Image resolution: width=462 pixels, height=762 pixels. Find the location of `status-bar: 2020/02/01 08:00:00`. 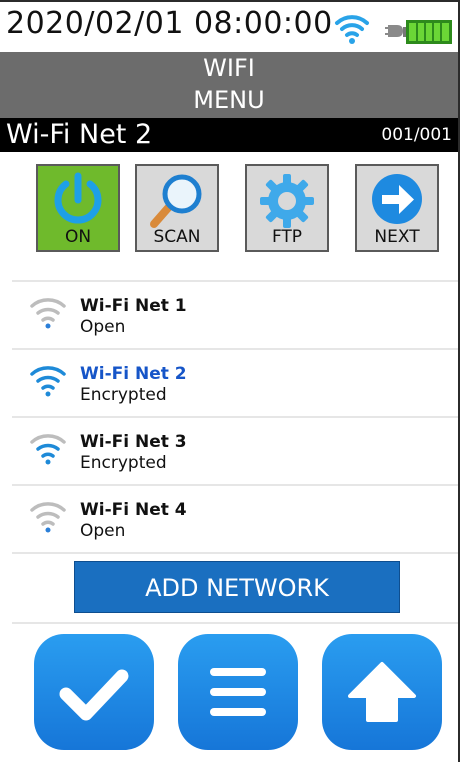

status-bar: 2020/02/01 08:00:00 is located at coordinates (229, 26).